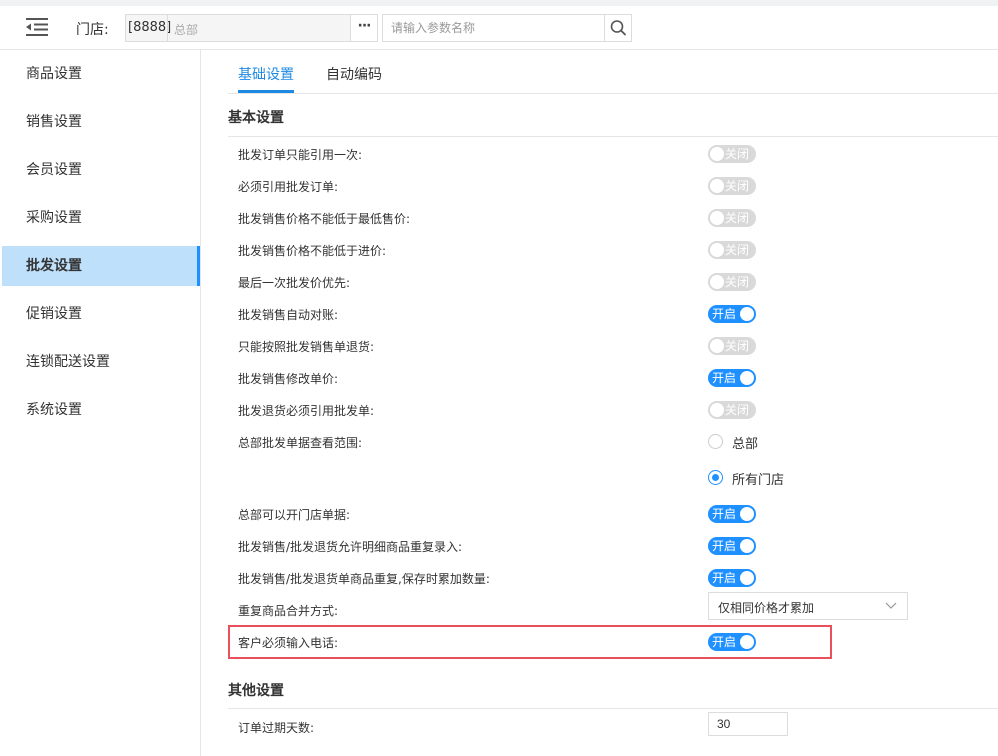 The width and height of the screenshot is (998, 756). Describe the element at coordinates (238, 28) in the screenshot. I see `store-selector: [8888] 总部` at that location.